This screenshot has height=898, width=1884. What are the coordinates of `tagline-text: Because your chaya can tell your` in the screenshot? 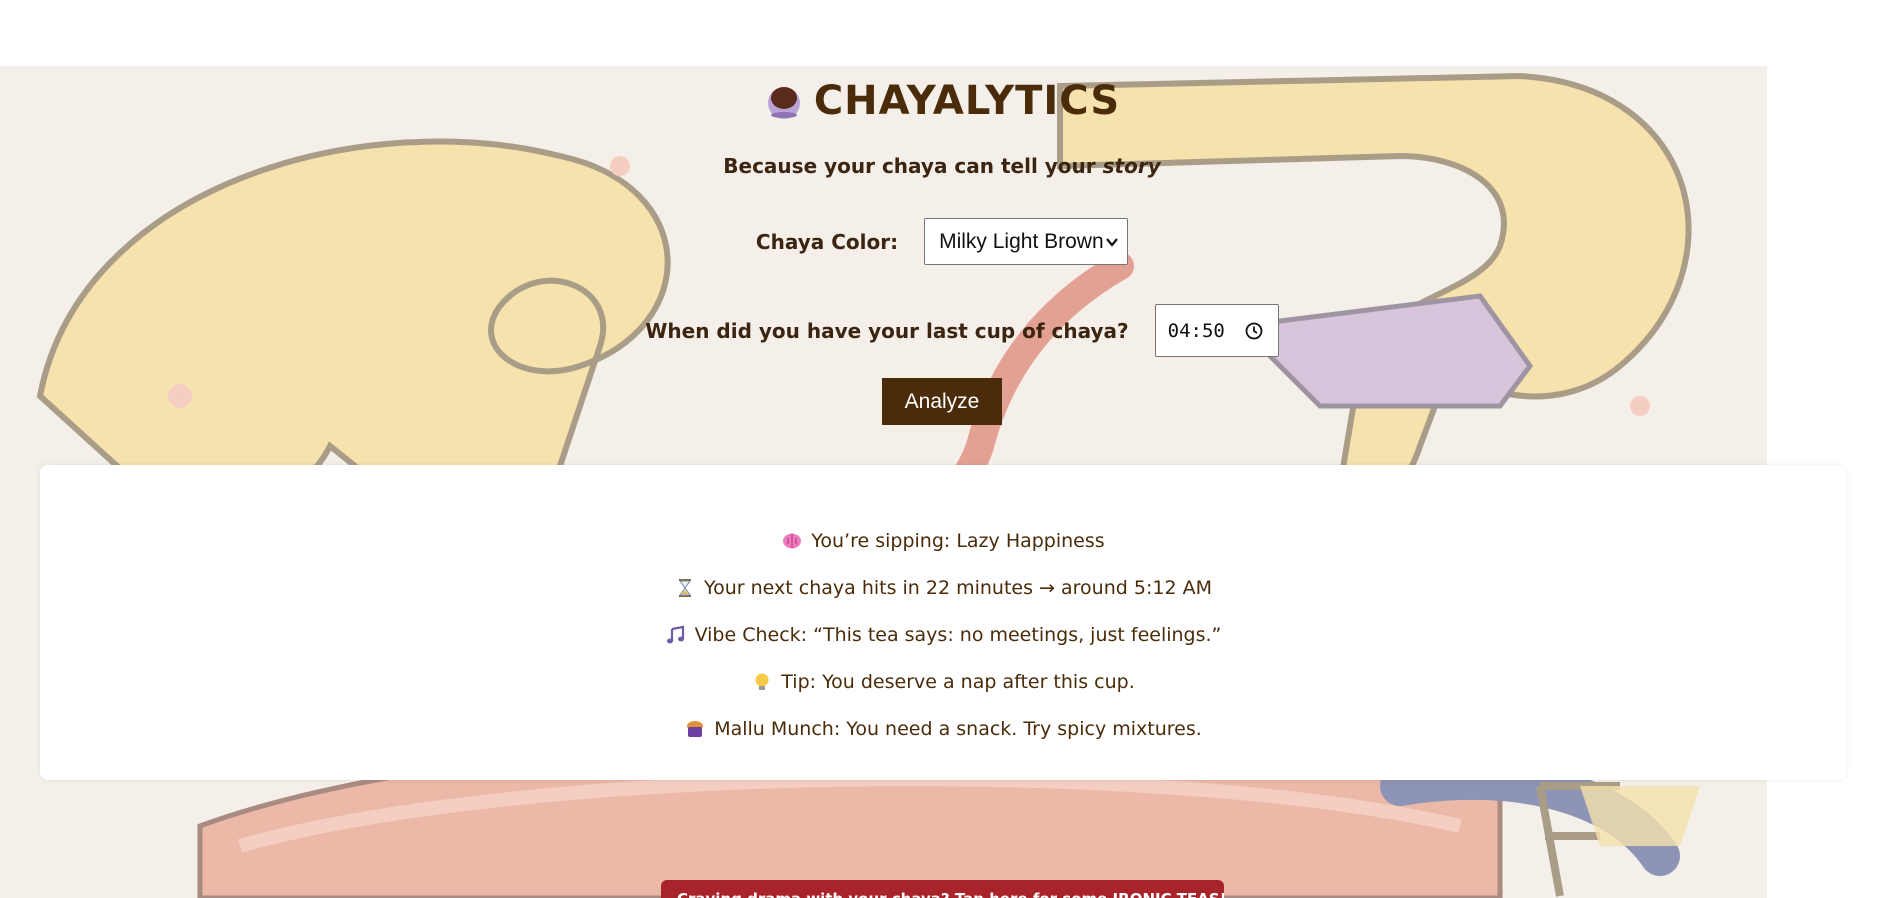 It's located at (913, 166).